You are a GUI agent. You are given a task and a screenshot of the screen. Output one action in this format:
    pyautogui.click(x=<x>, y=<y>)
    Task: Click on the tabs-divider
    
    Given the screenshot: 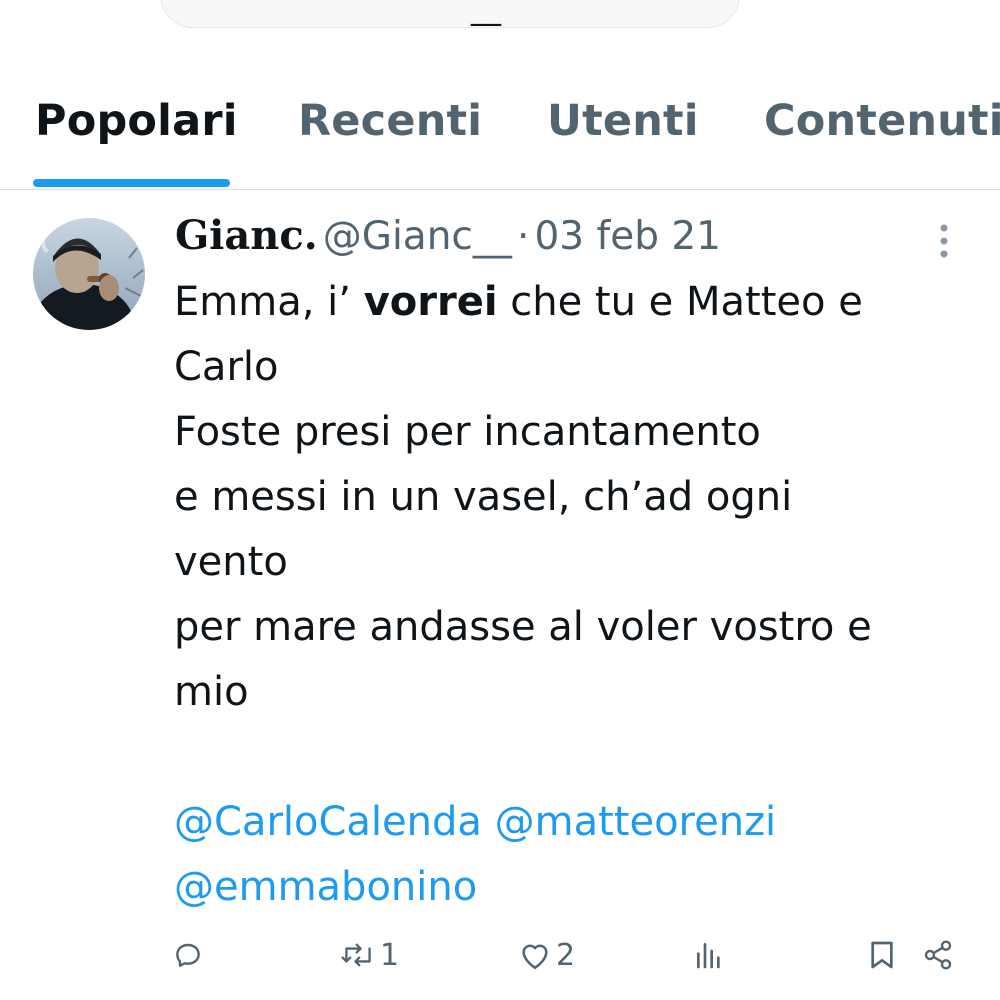 What is the action you would take?
    pyautogui.click(x=500, y=189)
    